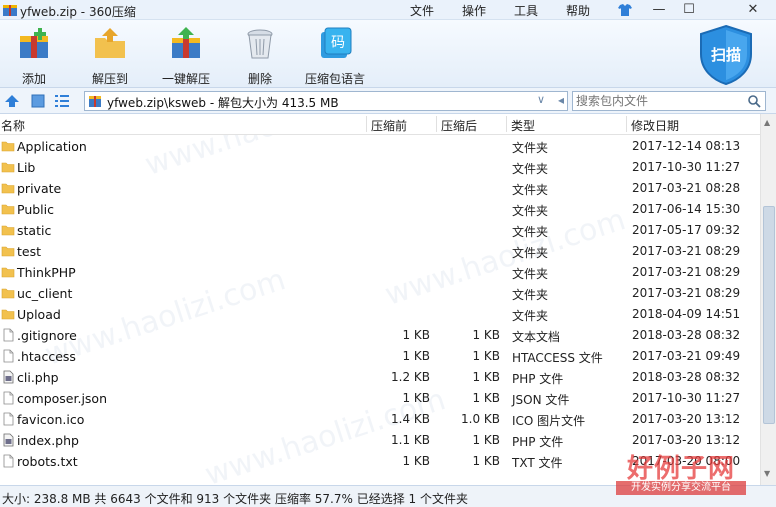 The width and height of the screenshot is (776, 507). I want to click on file-modified-date: 2017-10-30 11:27, so click(686, 398).